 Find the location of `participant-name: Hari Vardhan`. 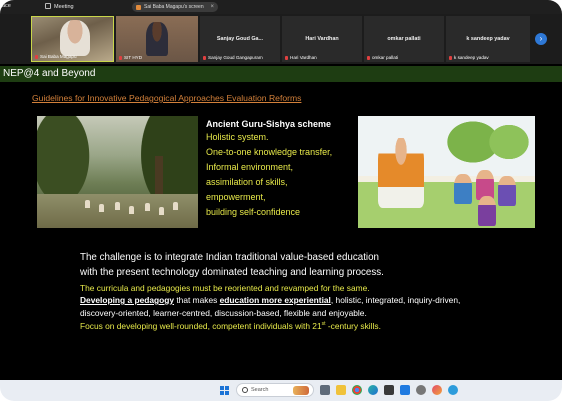

participant-name: Hari Vardhan is located at coordinates (303, 57).